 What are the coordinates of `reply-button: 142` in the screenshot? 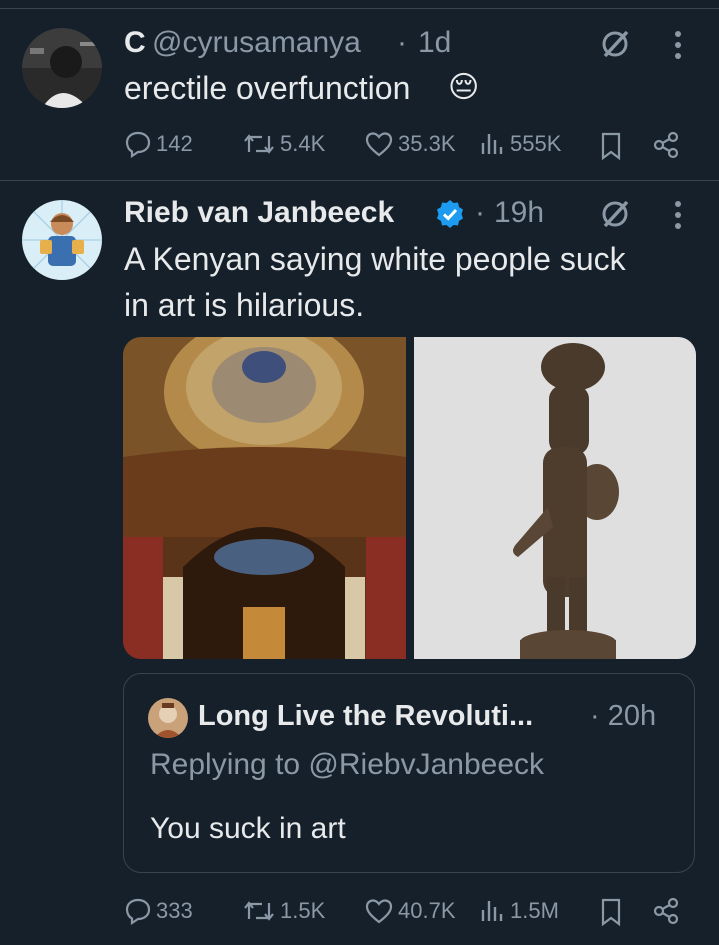 It's located at (158, 144).